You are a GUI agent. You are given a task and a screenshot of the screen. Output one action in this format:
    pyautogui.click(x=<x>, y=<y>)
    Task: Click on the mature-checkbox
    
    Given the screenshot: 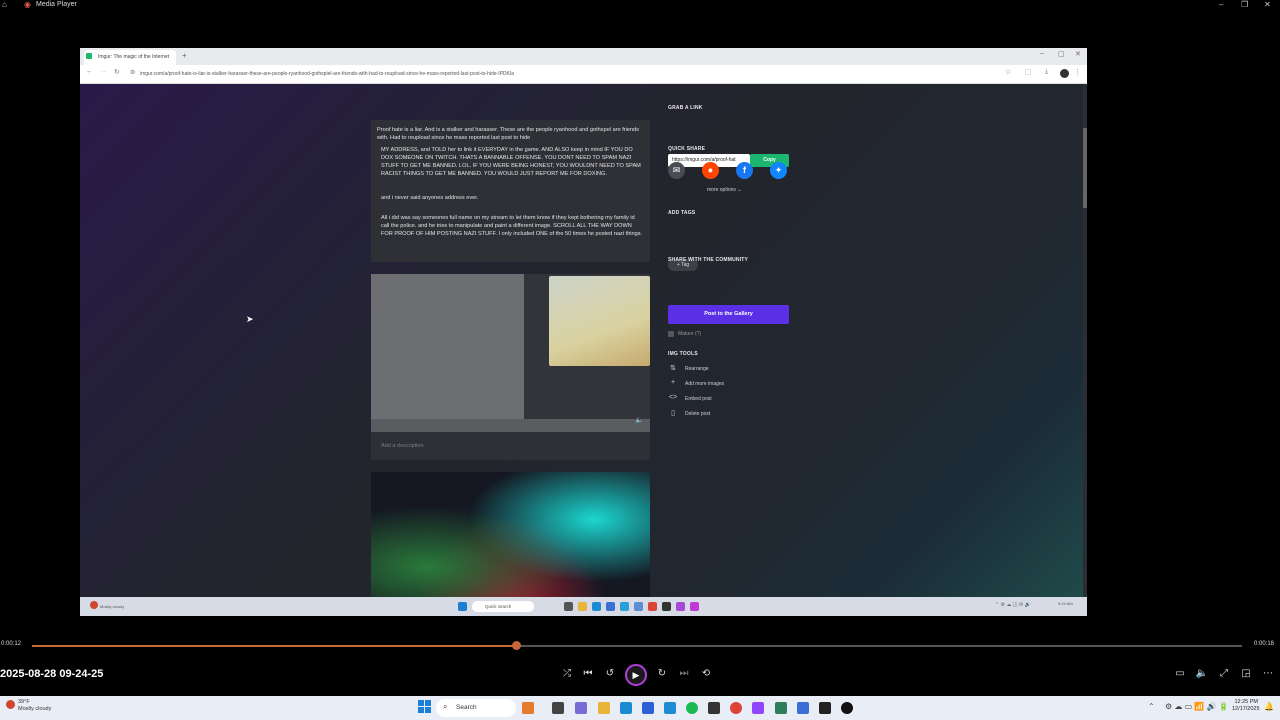 What is the action you would take?
    pyautogui.click(x=671, y=334)
    